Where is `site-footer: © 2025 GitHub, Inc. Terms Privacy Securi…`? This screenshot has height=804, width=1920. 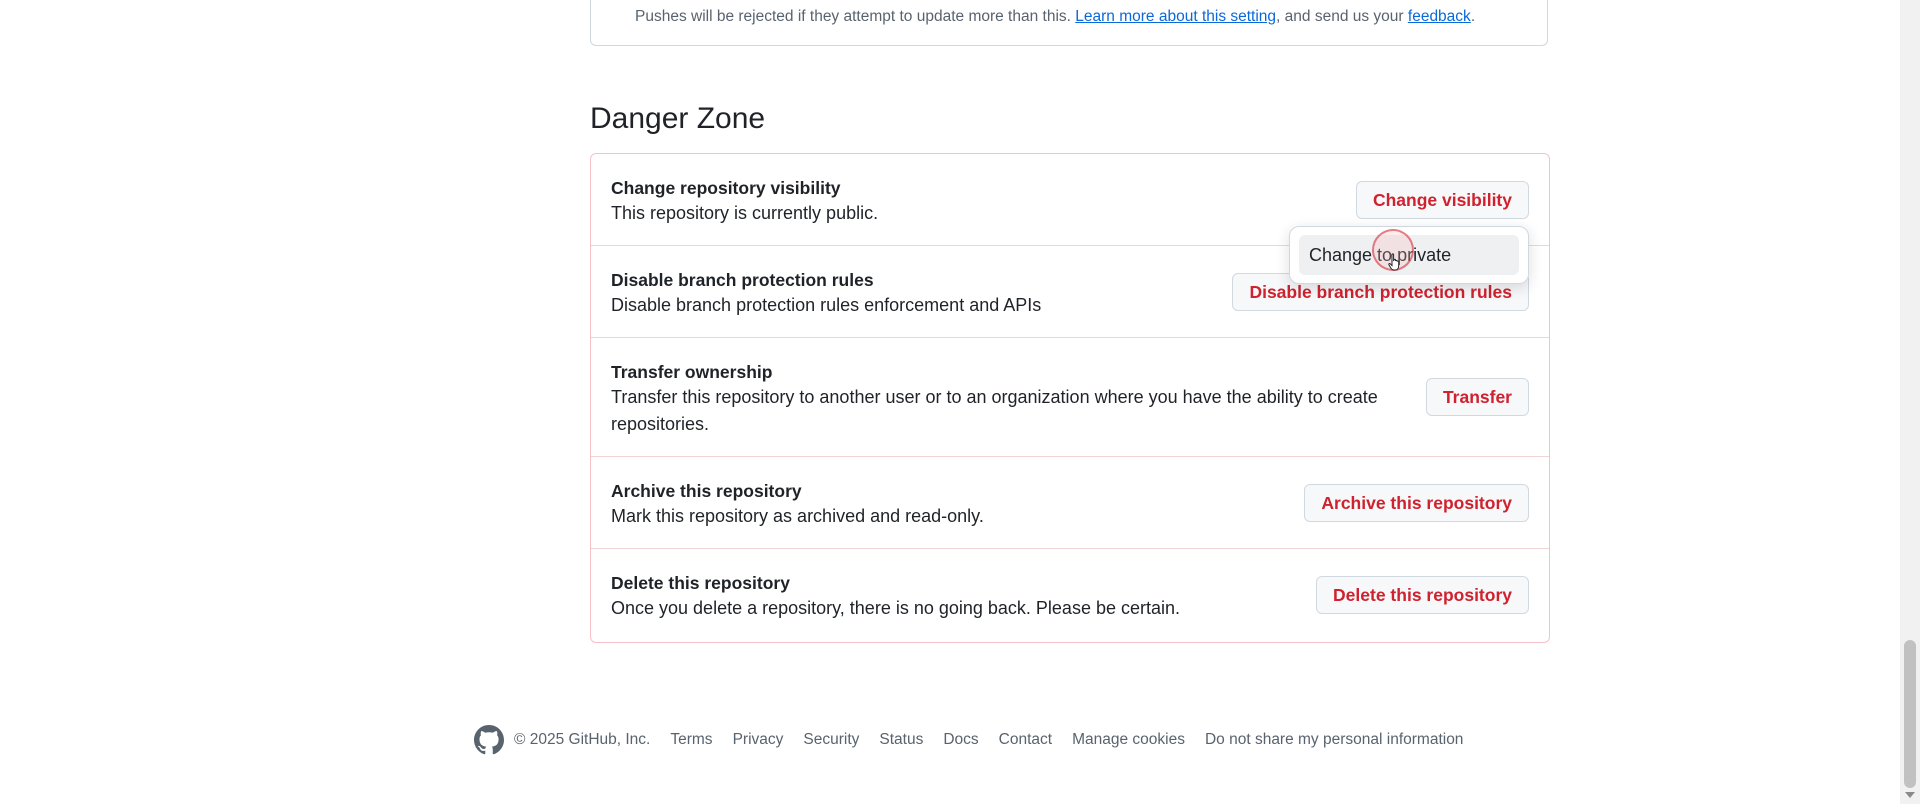
site-footer: © 2025 GitHub, Inc. Terms Privacy Securi… is located at coordinates (978, 740).